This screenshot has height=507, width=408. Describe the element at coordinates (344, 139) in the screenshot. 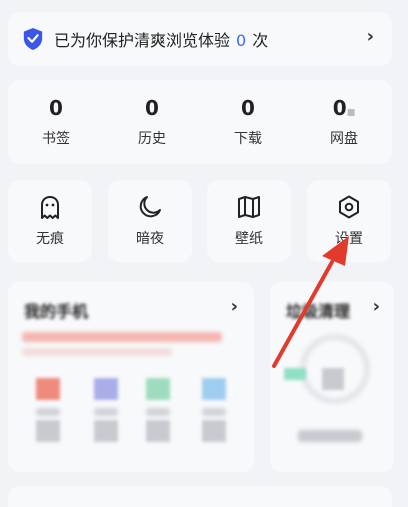

I see `stat-label: 网盘` at that location.